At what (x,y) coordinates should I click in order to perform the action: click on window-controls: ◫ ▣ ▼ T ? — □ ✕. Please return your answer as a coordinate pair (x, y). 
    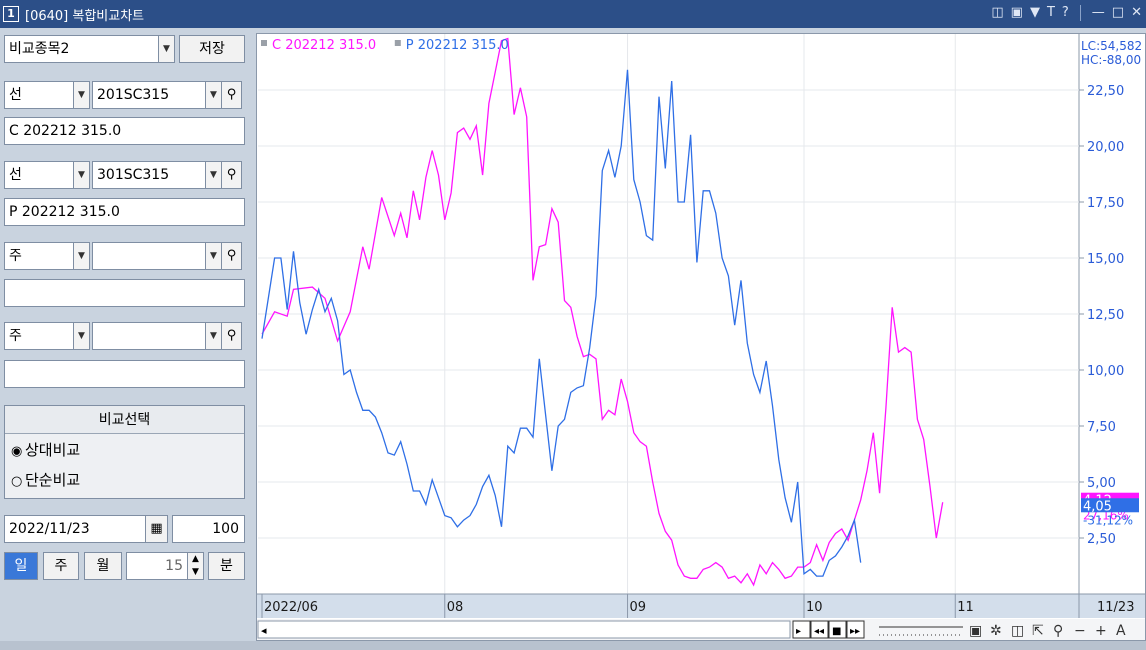
    Looking at the image, I should click on (1066, 13).